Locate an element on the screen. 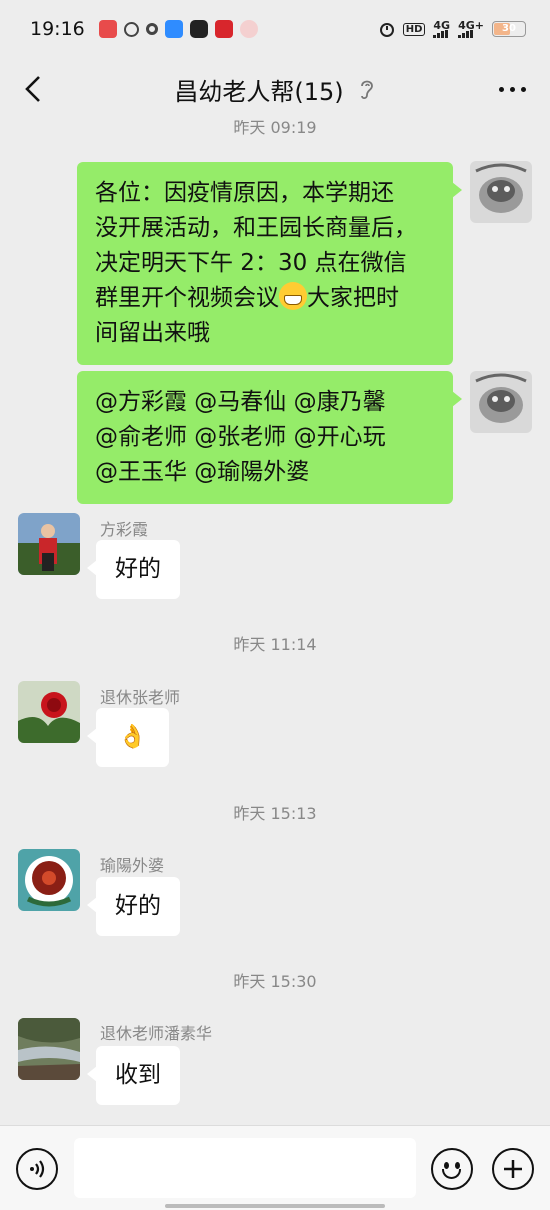 The height and width of the screenshot is (1210, 550). message-line: 各位：因疫情原因，本学期还 is located at coordinates (244, 193).